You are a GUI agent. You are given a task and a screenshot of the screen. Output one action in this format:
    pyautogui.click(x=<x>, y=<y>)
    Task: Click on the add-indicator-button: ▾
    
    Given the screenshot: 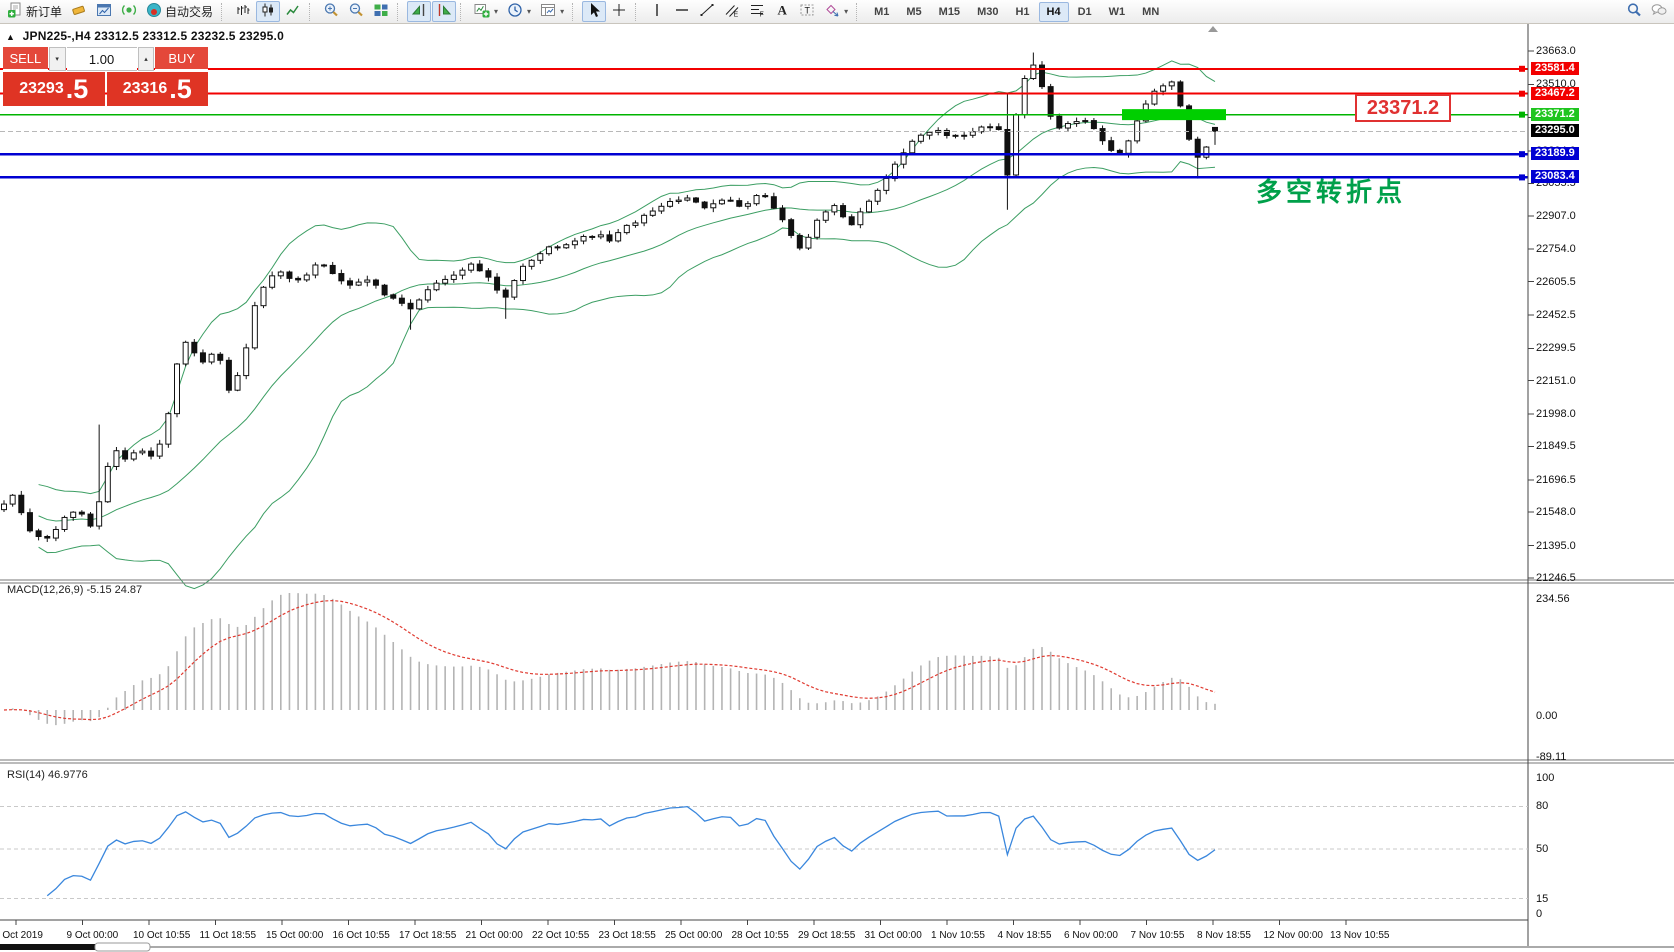 What is the action you would take?
    pyautogui.click(x=486, y=11)
    